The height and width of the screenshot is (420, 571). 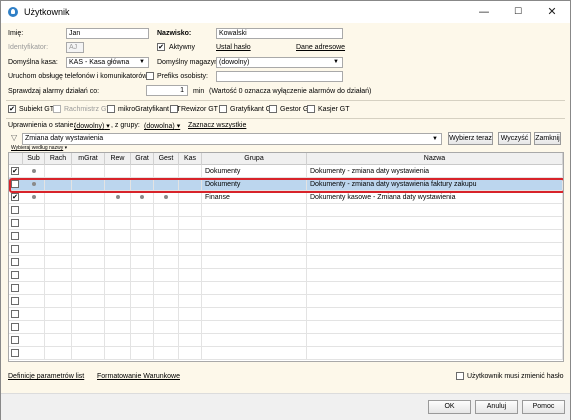 What do you see at coordinates (232, 139) in the screenshot?
I see `search-select: Zmiana daty wystawienia ▼` at bounding box center [232, 139].